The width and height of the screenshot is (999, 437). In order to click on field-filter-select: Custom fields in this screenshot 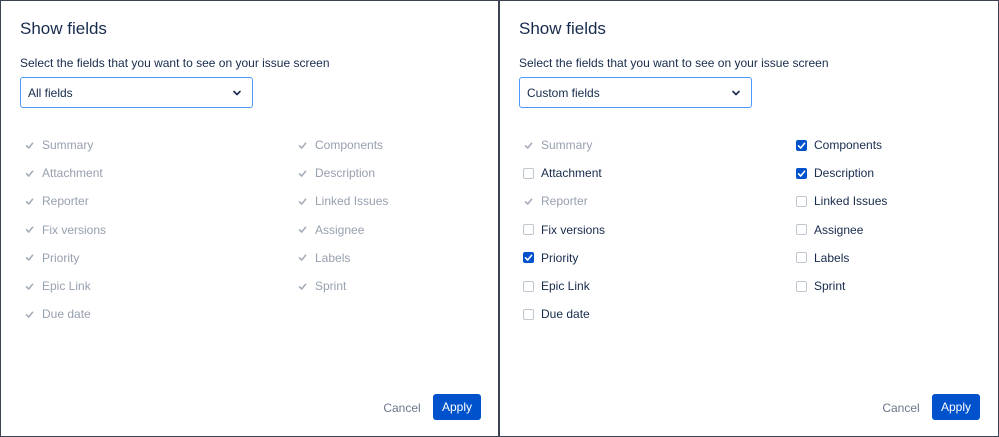, I will do `click(635, 92)`.